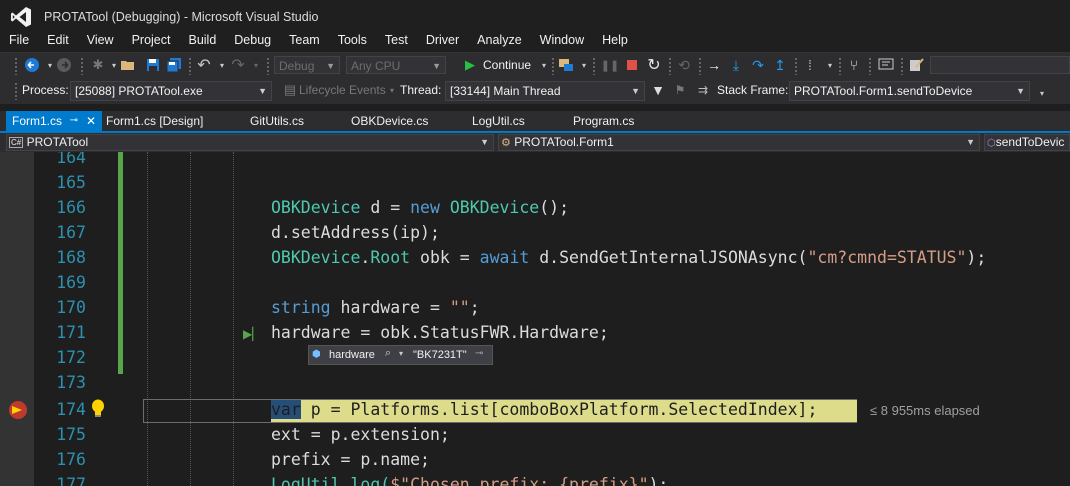  I want to click on continue-dropdown-icon: ▾, so click(544, 65).